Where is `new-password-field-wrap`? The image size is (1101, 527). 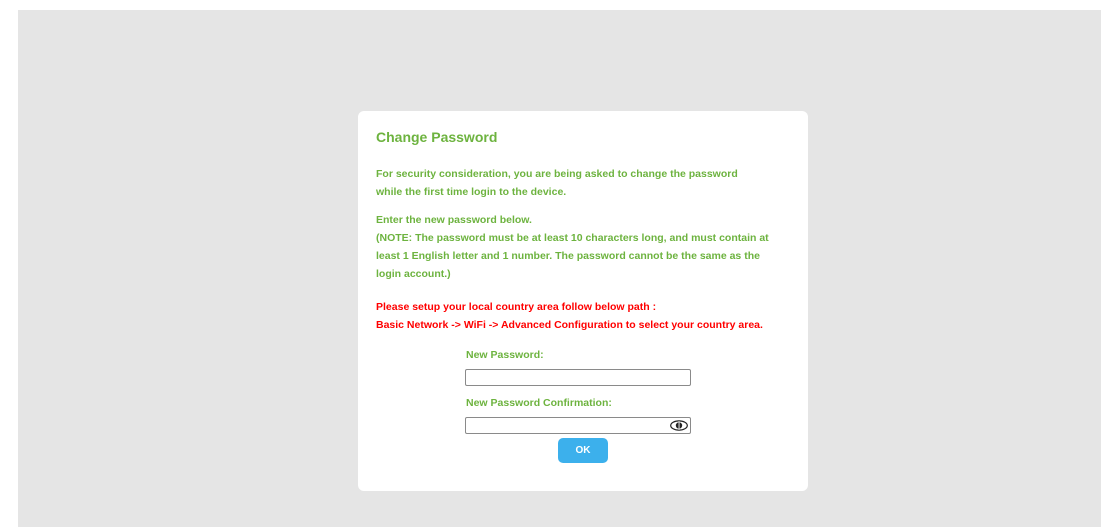 new-password-field-wrap is located at coordinates (578, 378).